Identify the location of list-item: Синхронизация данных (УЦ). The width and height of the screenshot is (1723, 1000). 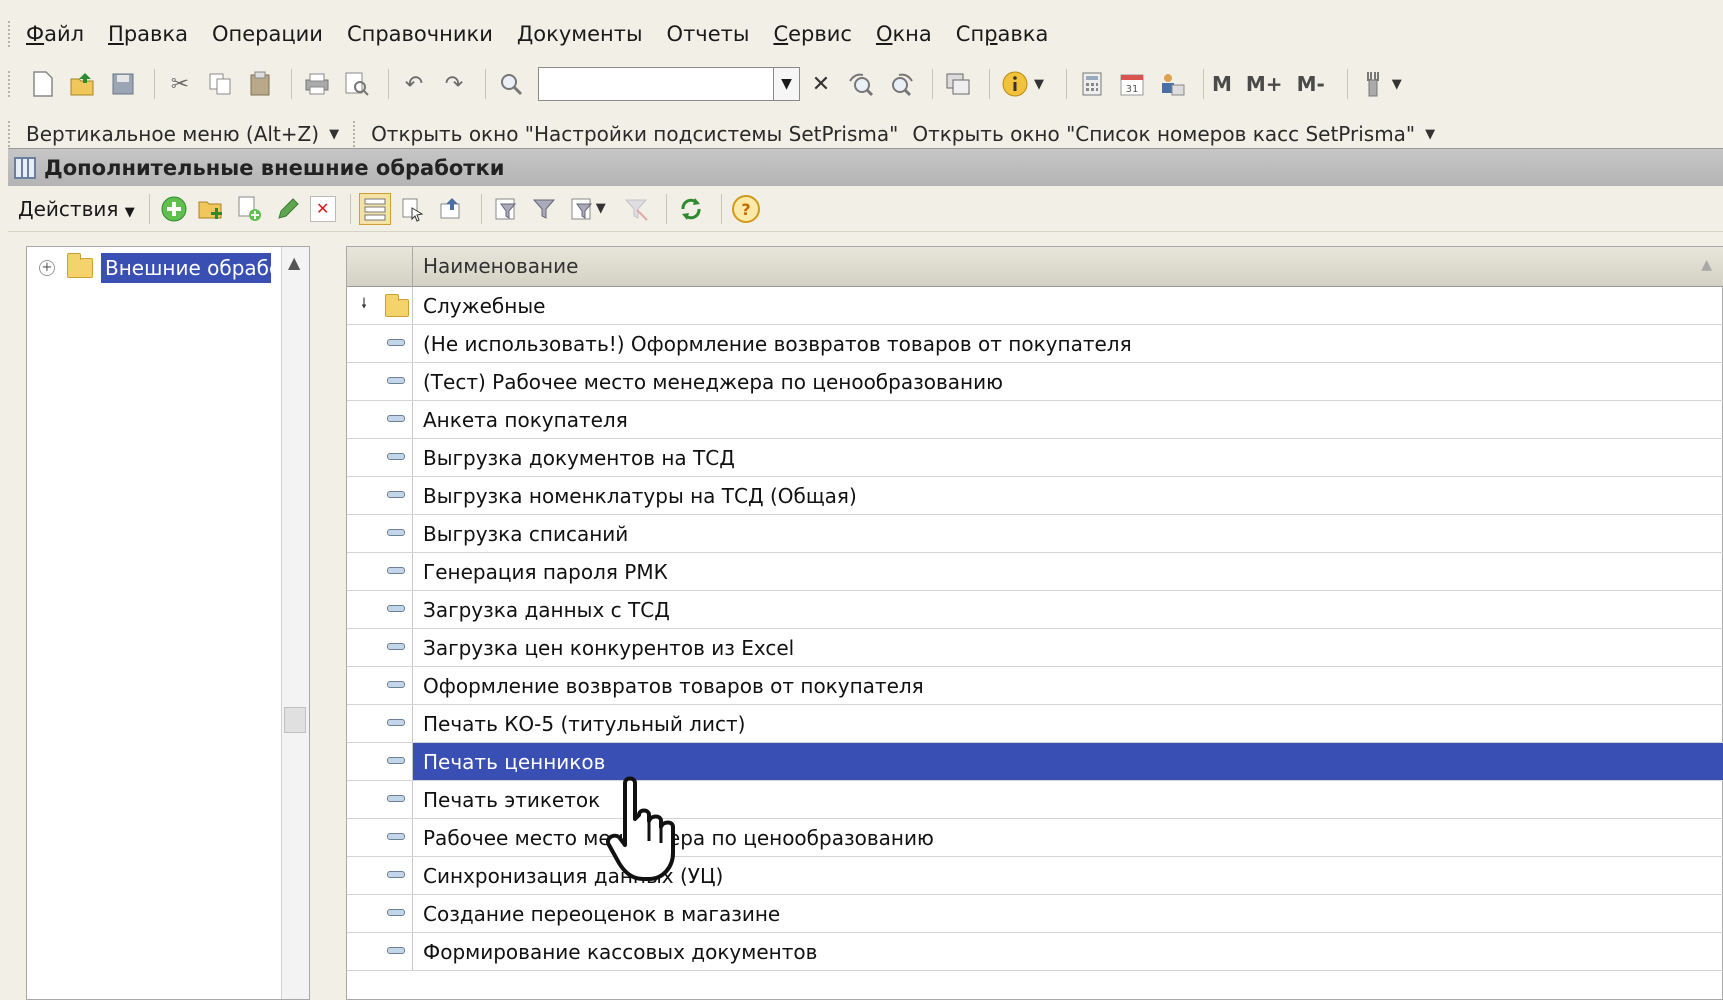
(1035, 876).